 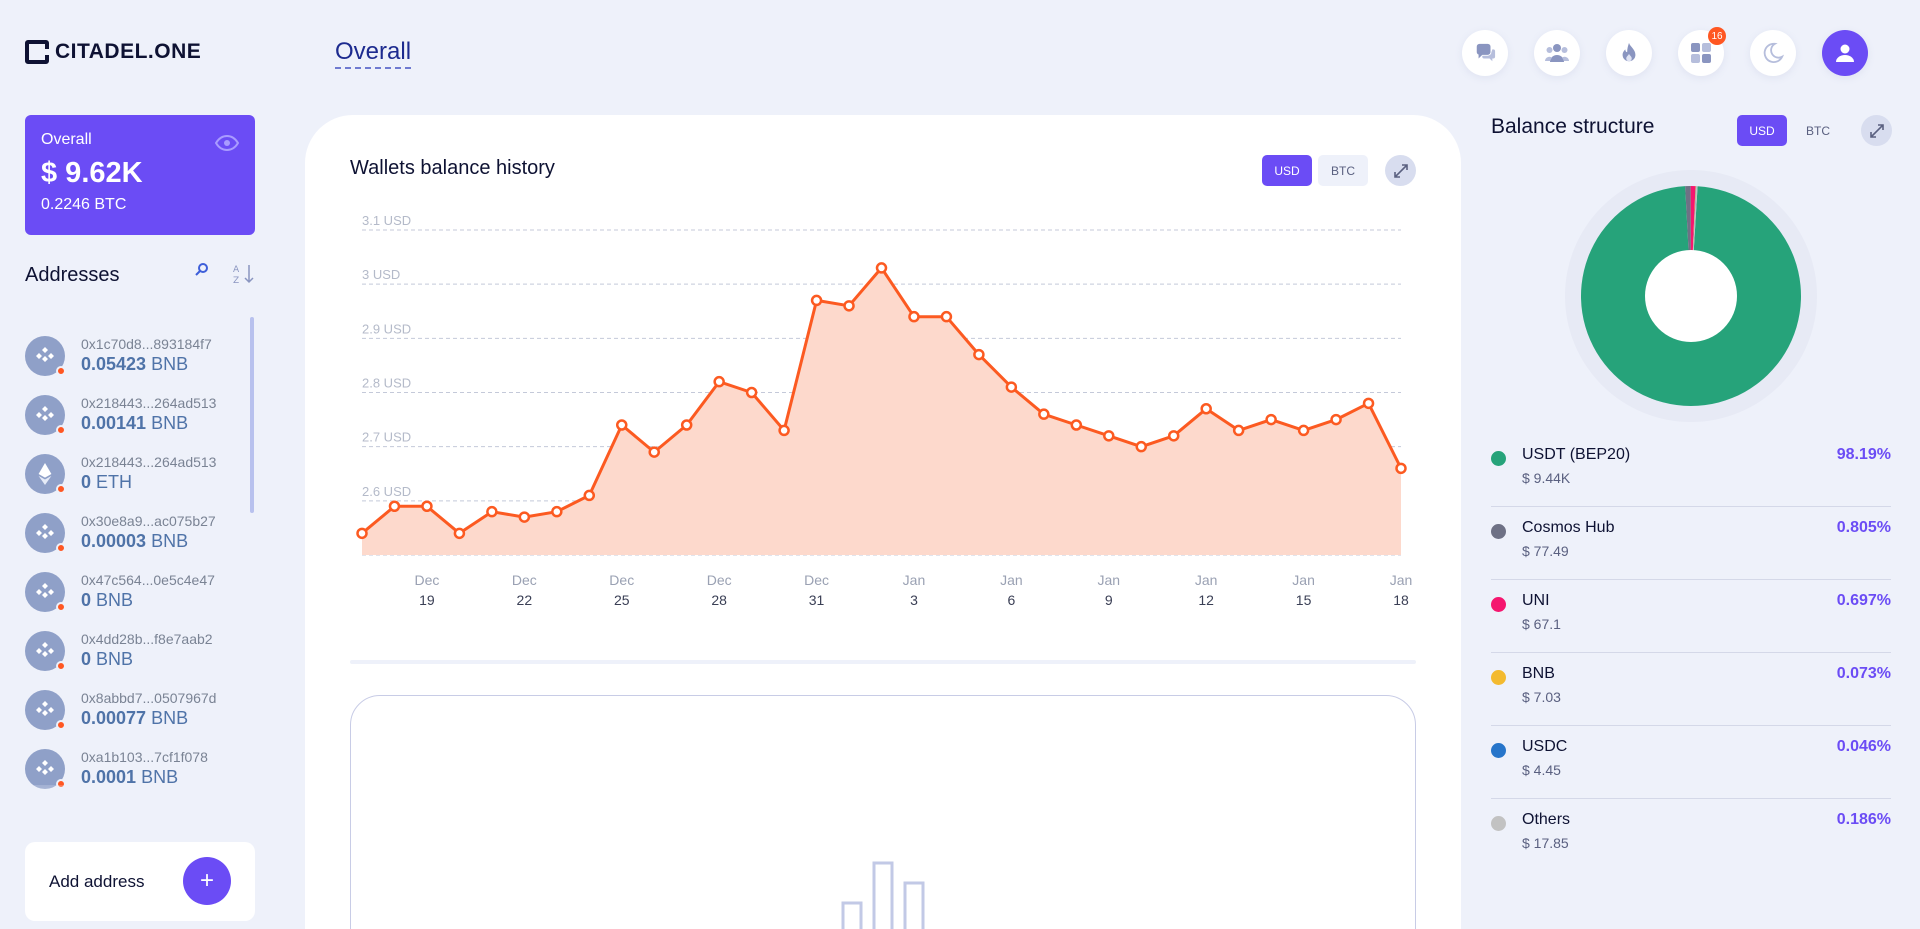 I want to click on legend-percent: 0.697%, so click(x=1863, y=600).